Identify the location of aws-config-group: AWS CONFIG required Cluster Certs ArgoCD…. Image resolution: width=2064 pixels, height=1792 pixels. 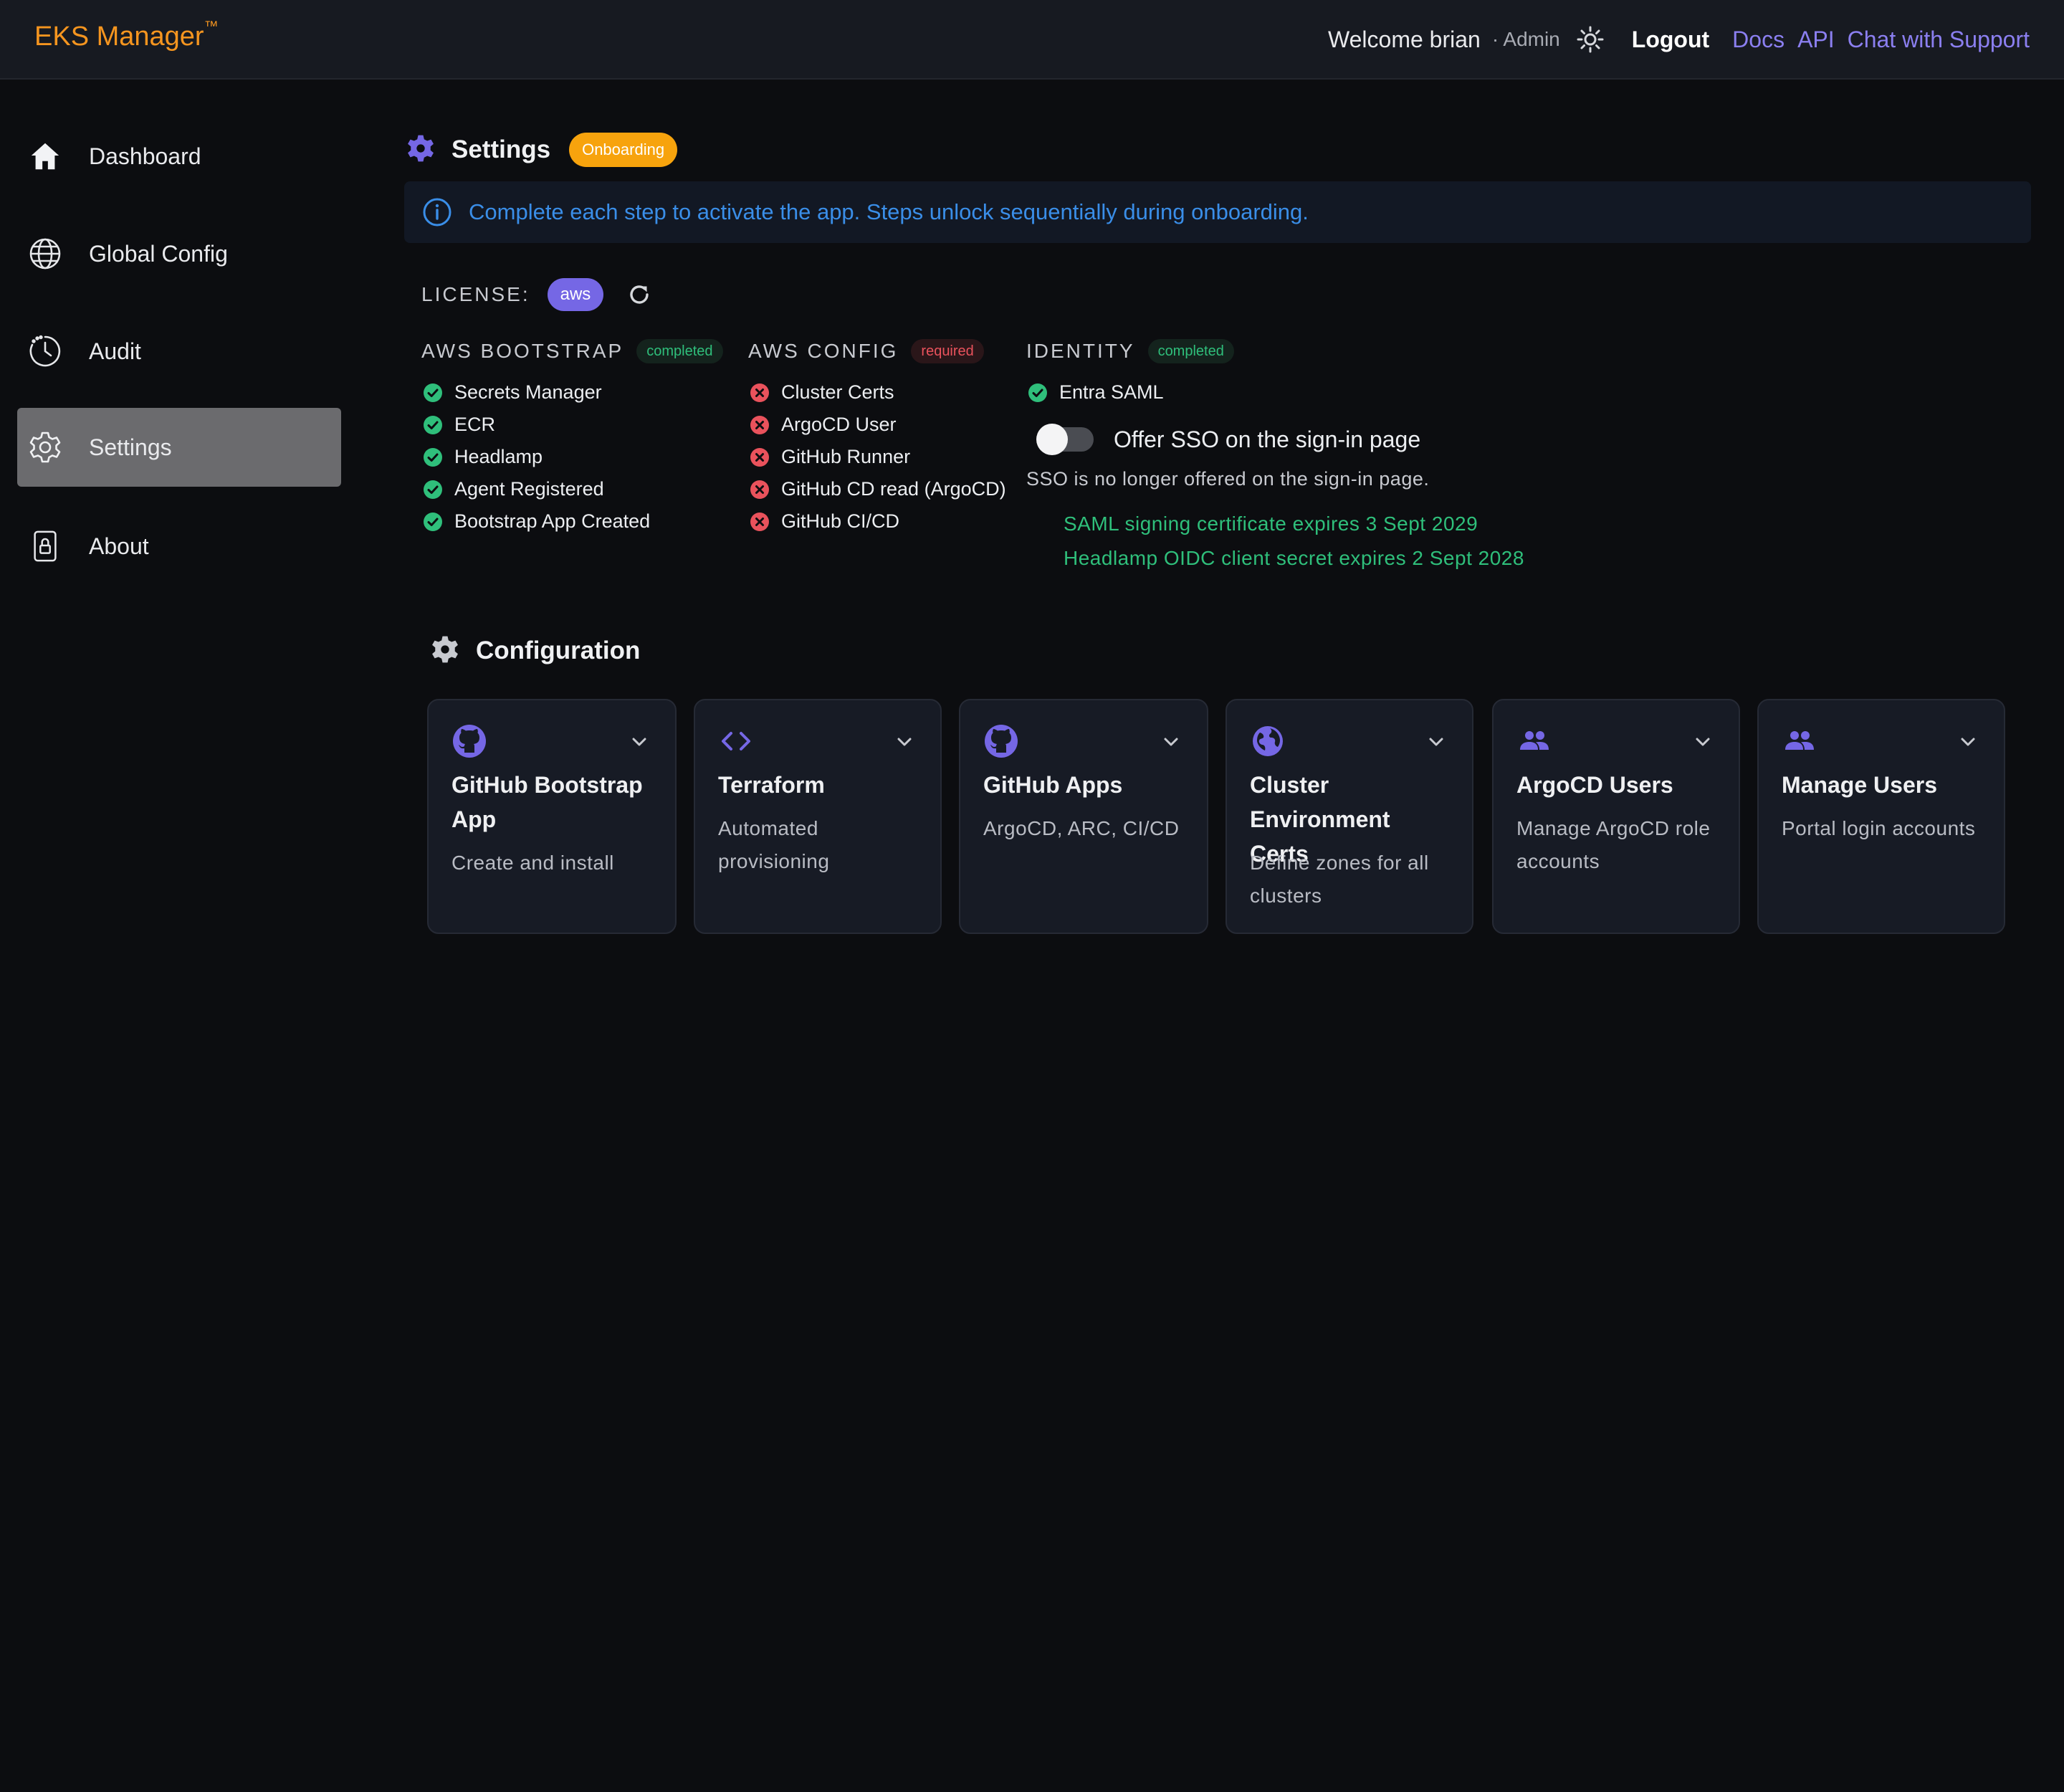
(877, 437).